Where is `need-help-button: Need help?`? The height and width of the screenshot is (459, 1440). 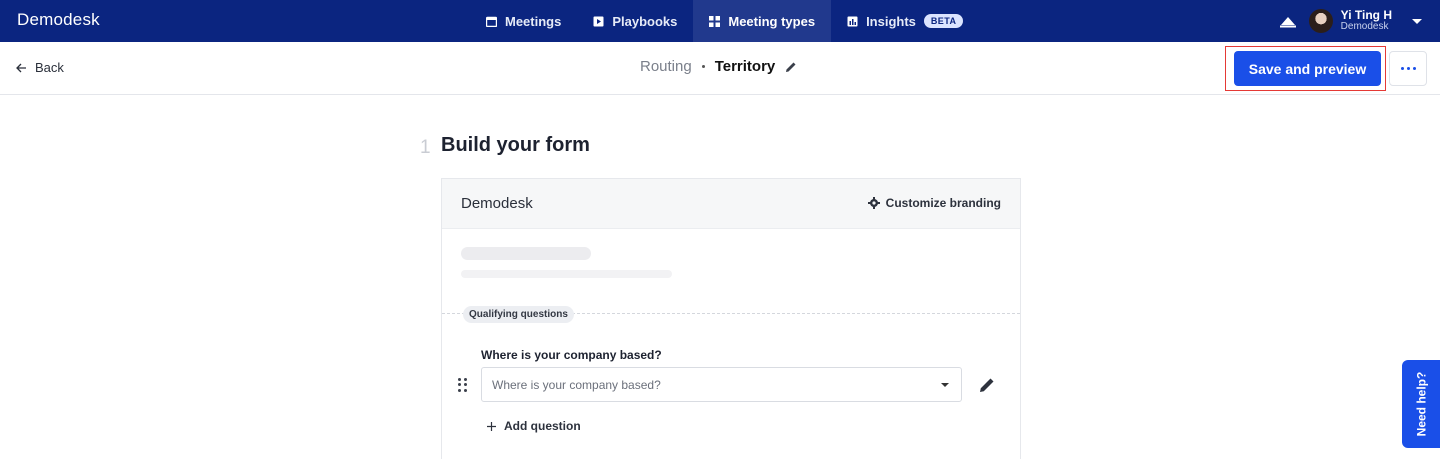
need-help-button: Need help? is located at coordinates (1421, 404).